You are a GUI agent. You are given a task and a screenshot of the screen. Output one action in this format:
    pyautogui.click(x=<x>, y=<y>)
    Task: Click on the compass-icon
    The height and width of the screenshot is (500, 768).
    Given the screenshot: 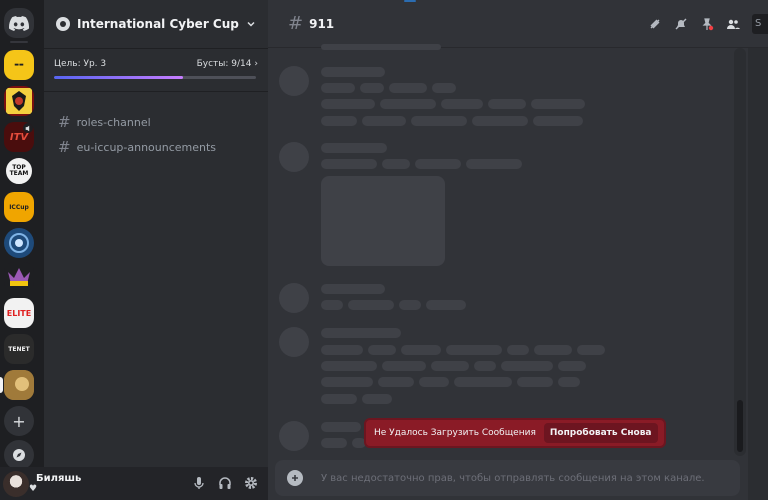 What is the action you would take?
    pyautogui.click(x=19, y=455)
    